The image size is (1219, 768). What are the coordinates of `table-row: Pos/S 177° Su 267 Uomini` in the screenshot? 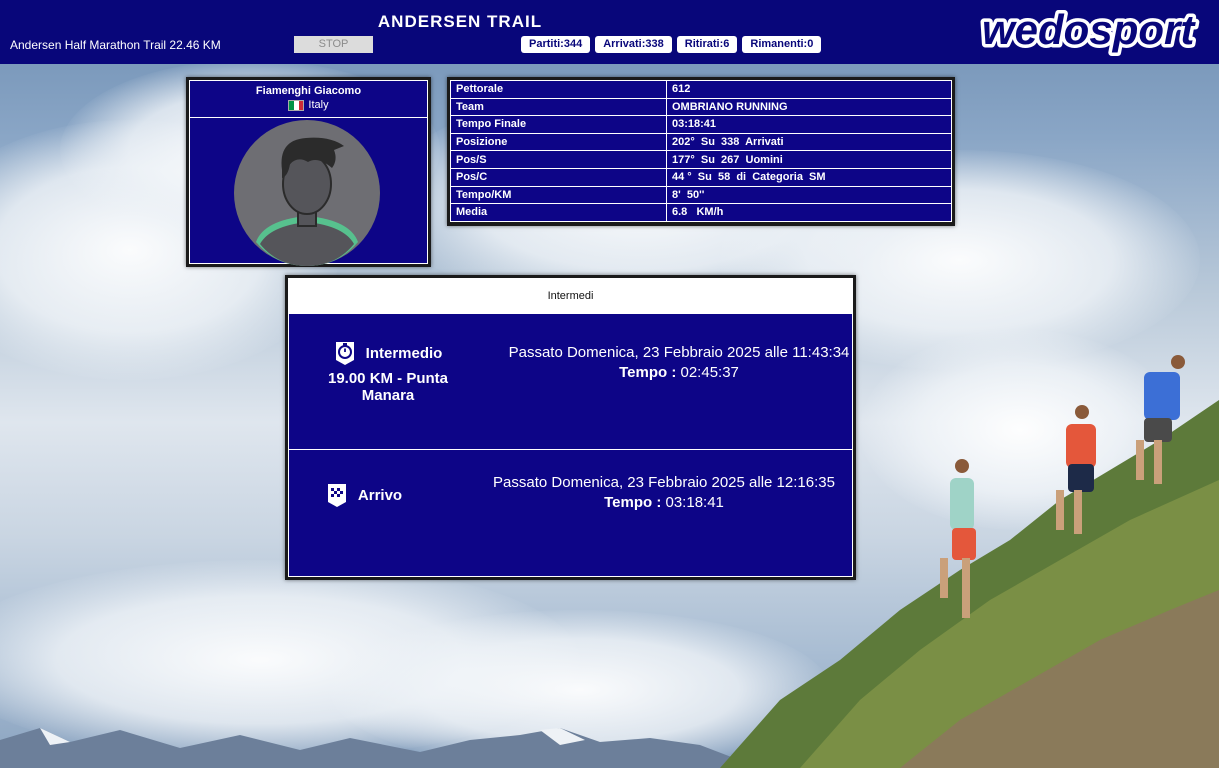 It's located at (701, 159).